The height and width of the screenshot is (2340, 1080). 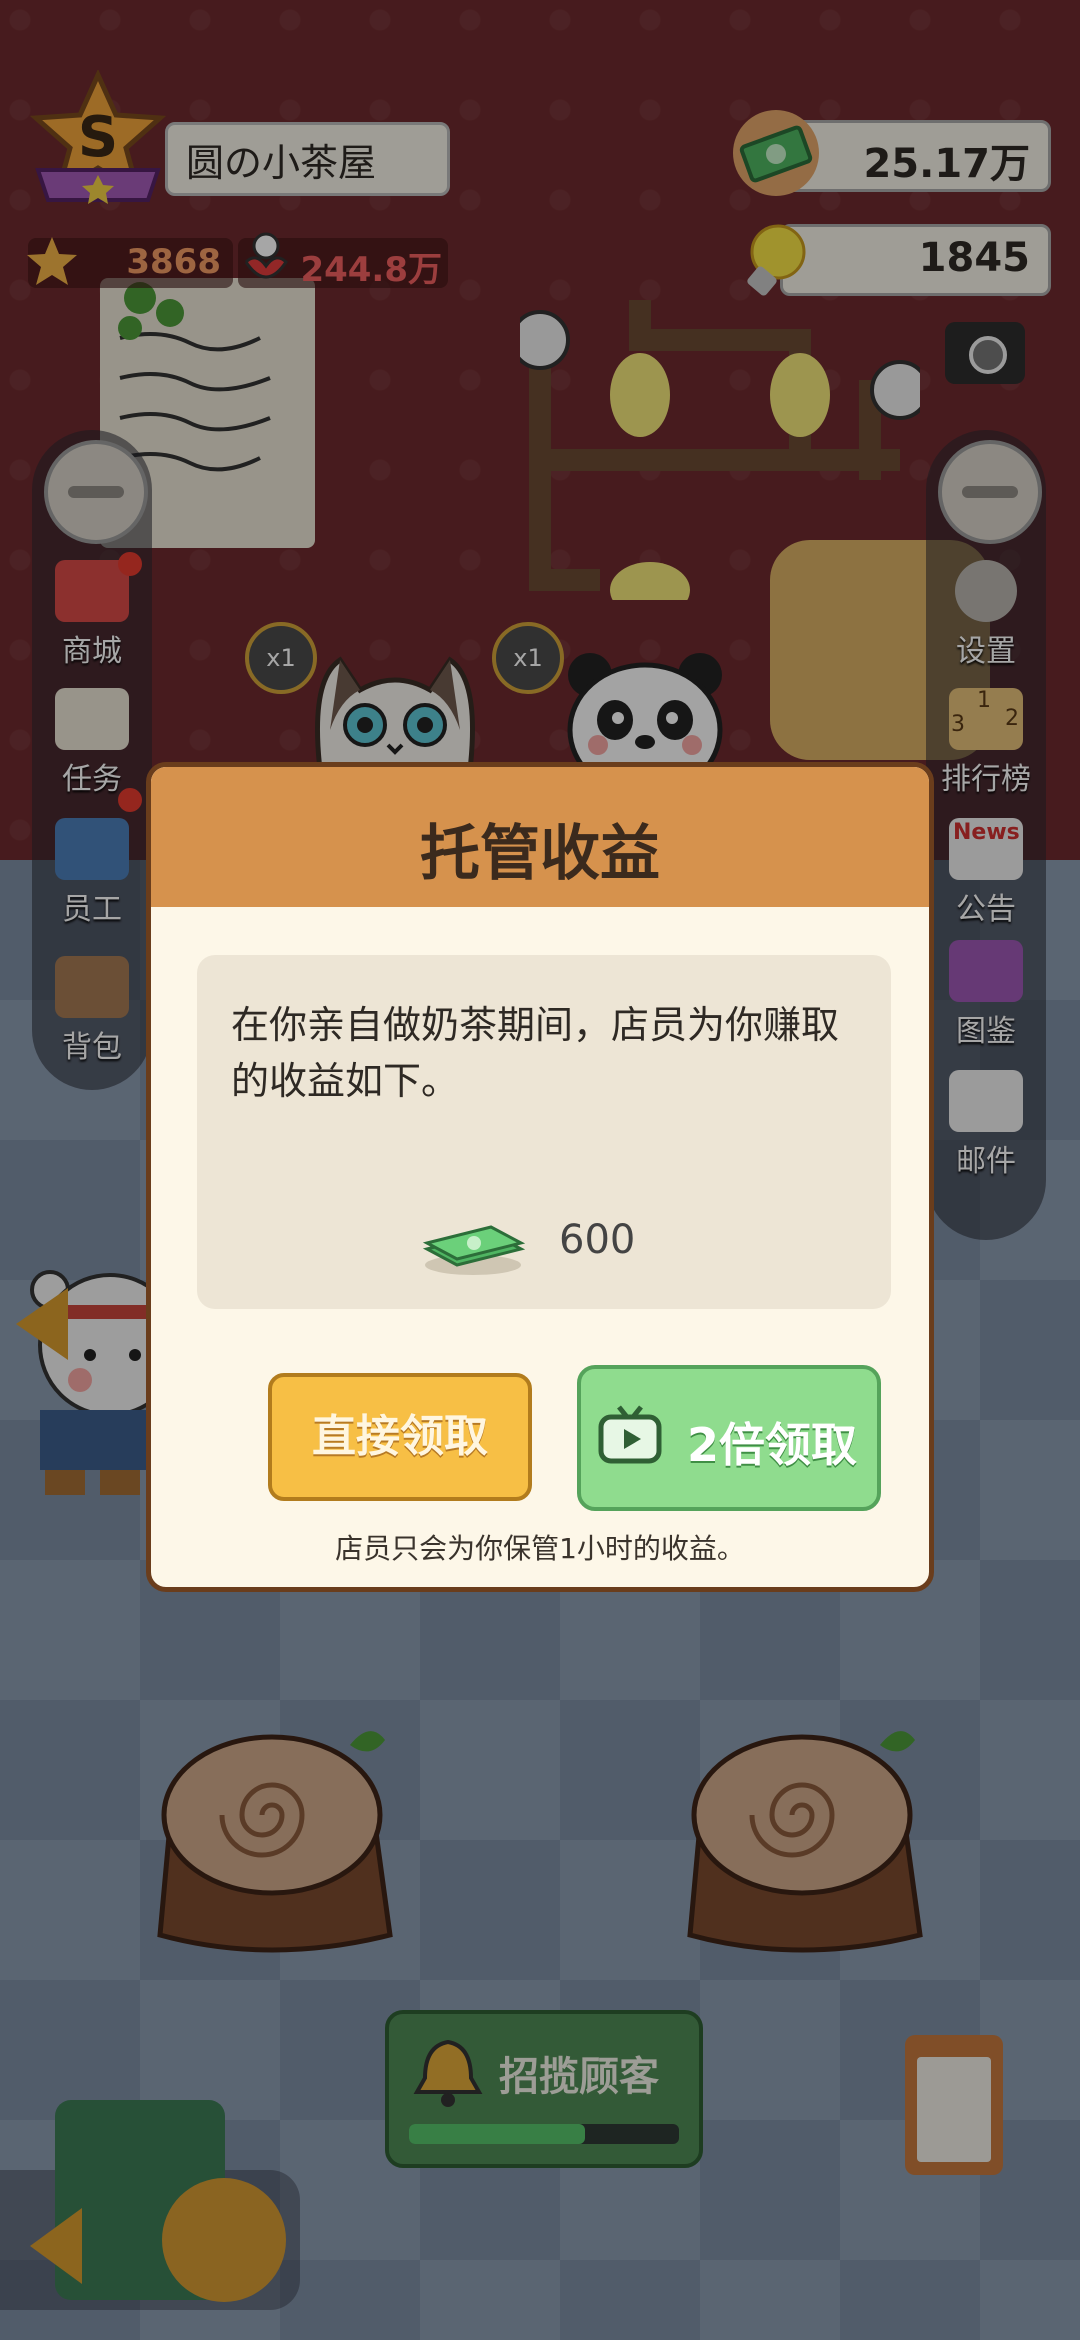 What do you see at coordinates (544, 1132) in the screenshot?
I see `earnings-message-box: 在你亲自做奶茶期间，店员为你赚取的收益如下。 600` at bounding box center [544, 1132].